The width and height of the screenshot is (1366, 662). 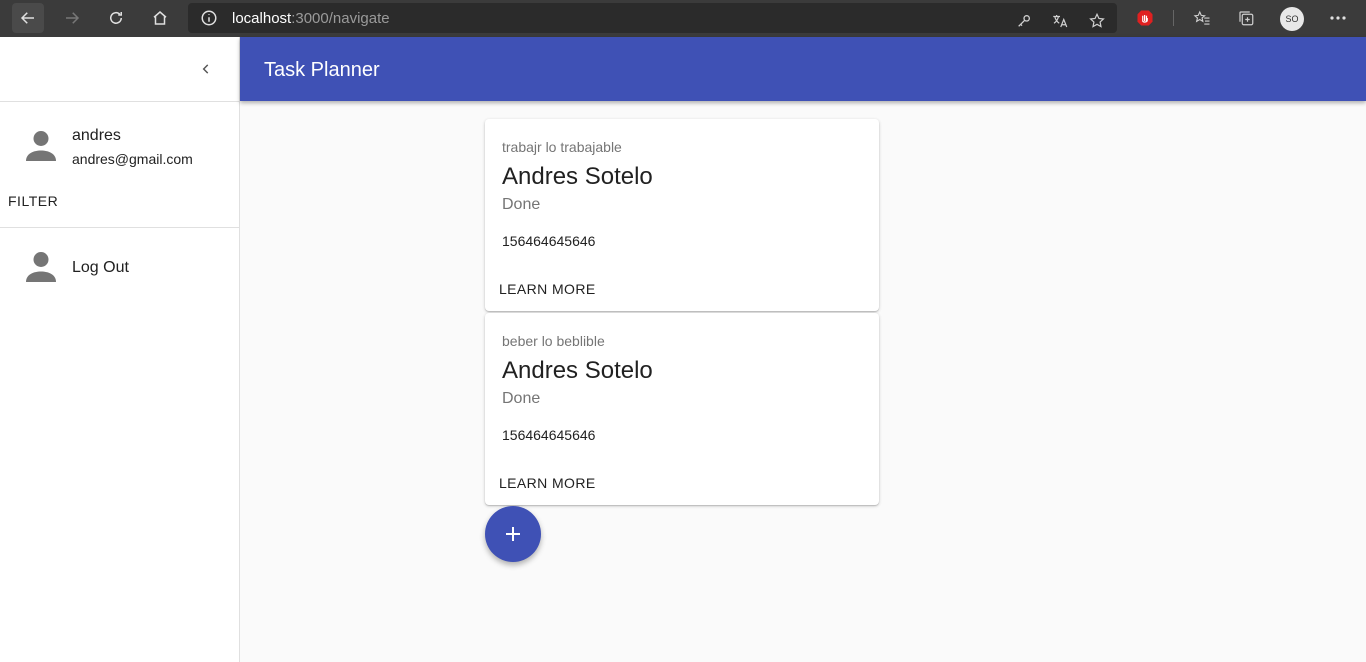 I want to click on url-text: localhost:3000/navigate, so click(x=311, y=18).